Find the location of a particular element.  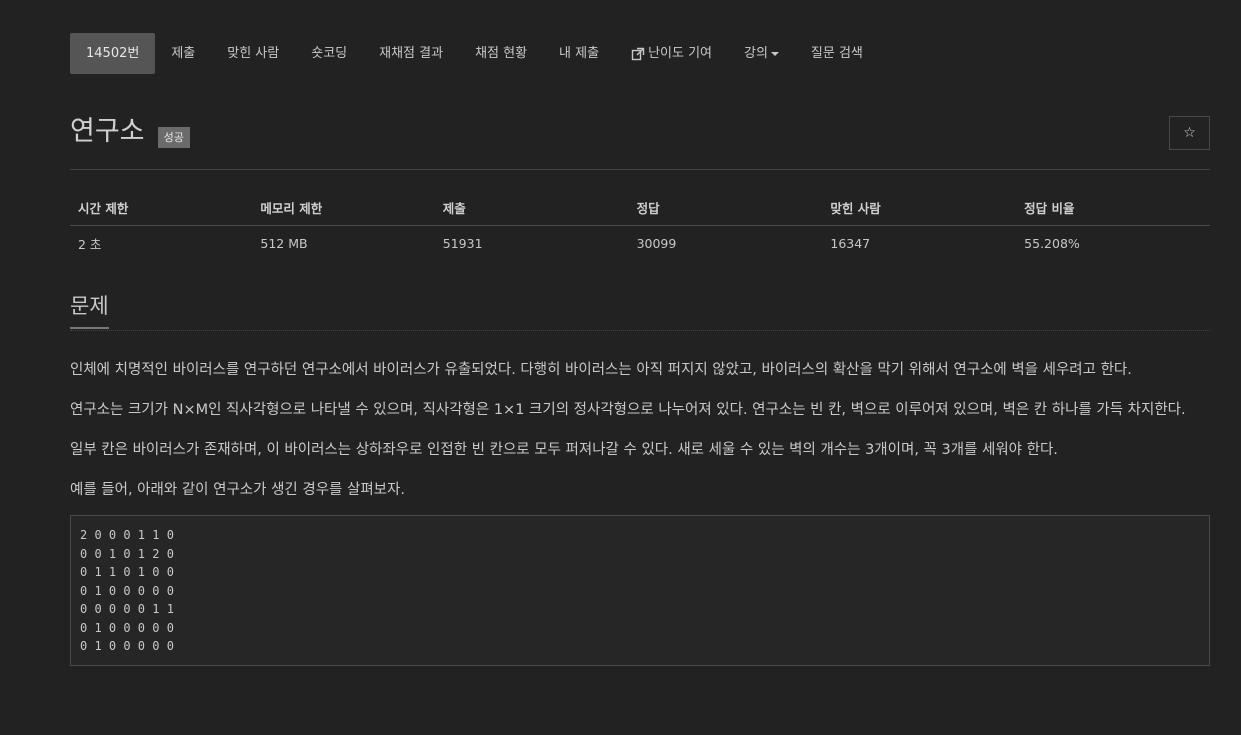

page-title: 연구소 is located at coordinates (107, 131).